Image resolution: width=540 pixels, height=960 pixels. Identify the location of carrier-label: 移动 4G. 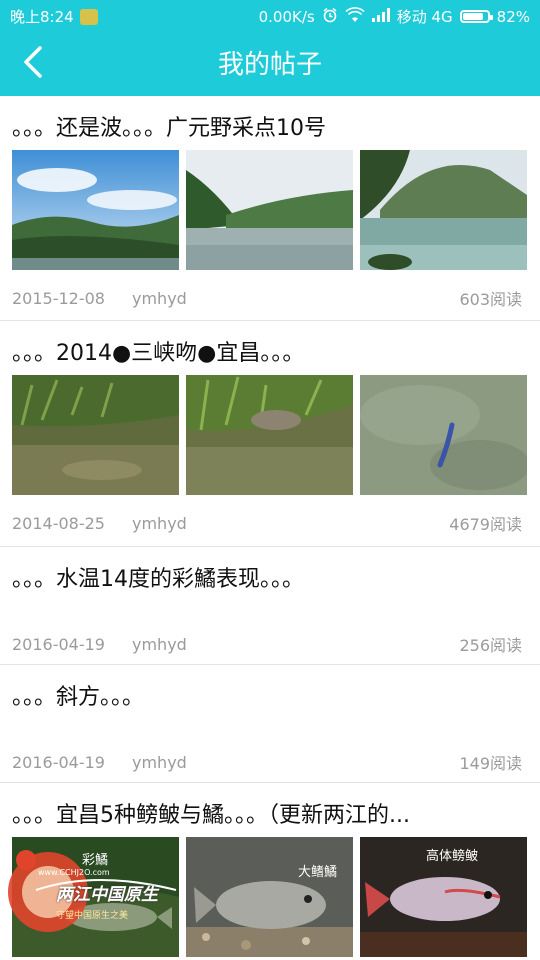
(424, 17).